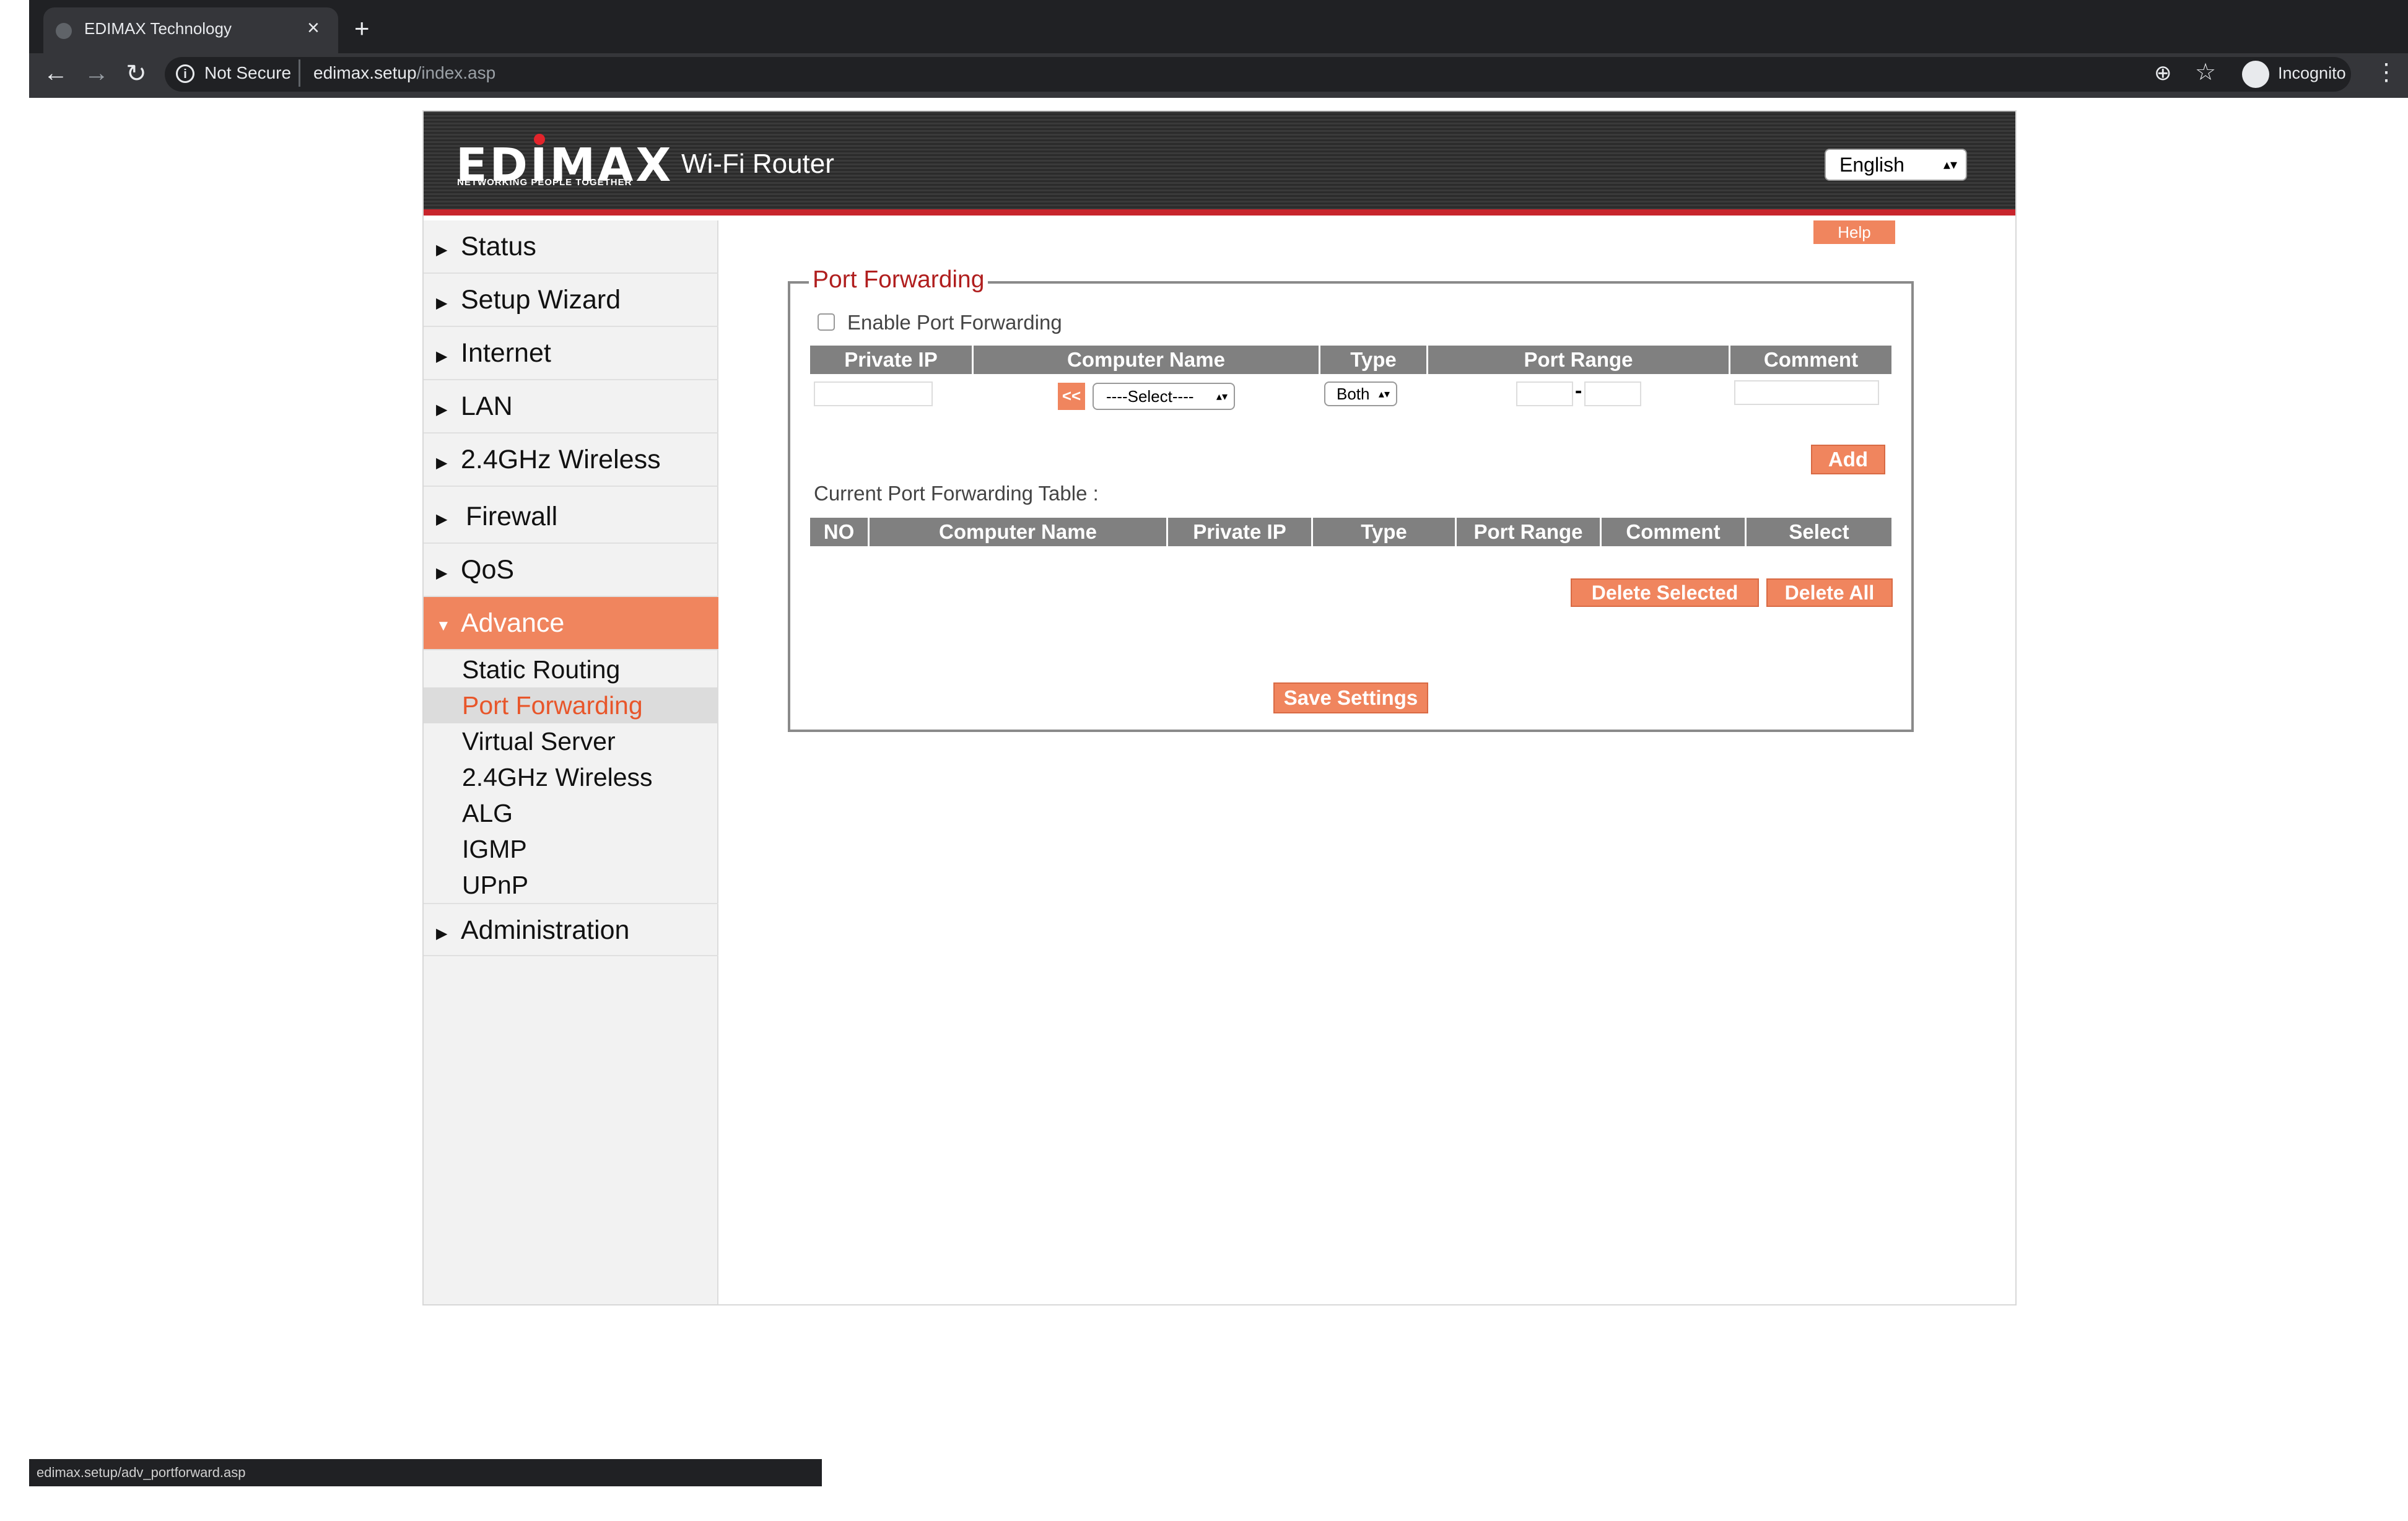 Image resolution: width=2408 pixels, height=1521 pixels. I want to click on language-value: English, so click(1871, 165).